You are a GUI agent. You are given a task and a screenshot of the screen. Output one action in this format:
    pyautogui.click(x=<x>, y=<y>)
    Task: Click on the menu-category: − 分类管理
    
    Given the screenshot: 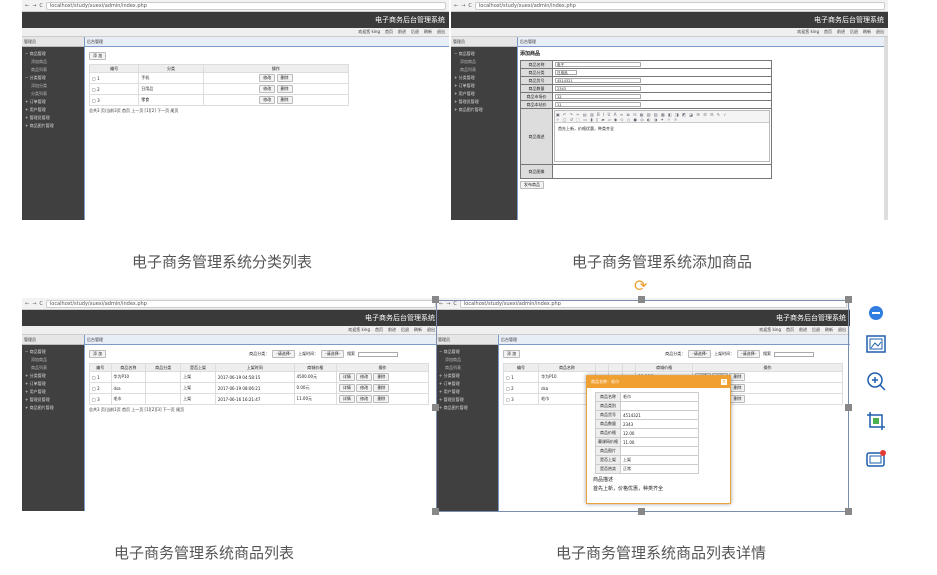 What is the action you would take?
    pyautogui.click(x=35, y=77)
    